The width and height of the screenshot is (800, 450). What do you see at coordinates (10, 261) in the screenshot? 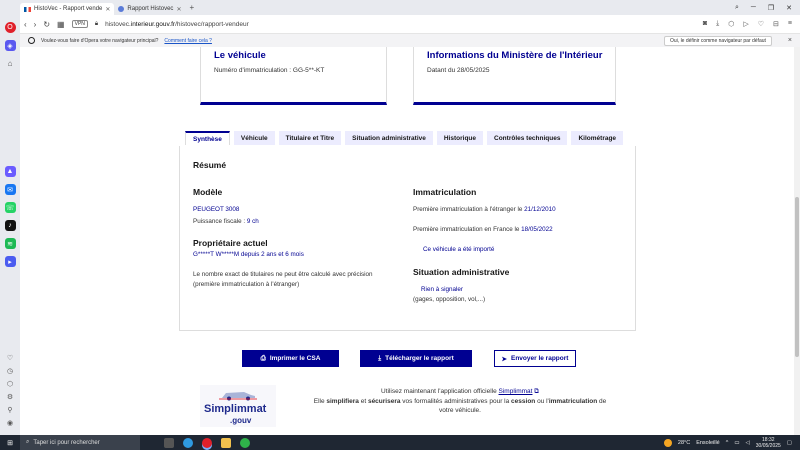
I see `player-icon: ▸` at bounding box center [10, 261].